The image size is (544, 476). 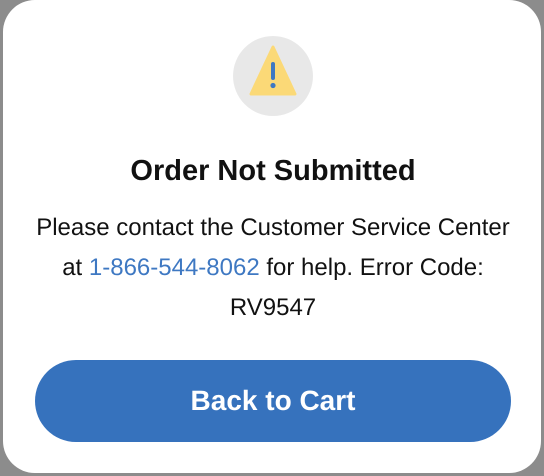 What do you see at coordinates (174, 267) in the screenshot?
I see `phone-link: 1-866-544-8062` at bounding box center [174, 267].